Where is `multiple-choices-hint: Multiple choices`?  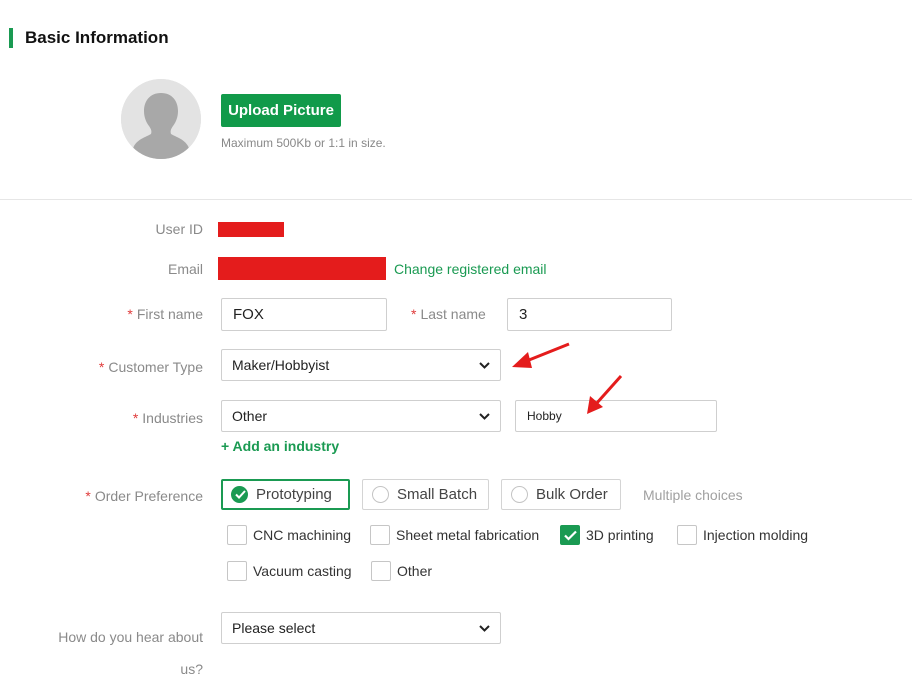
multiple-choices-hint: Multiple choices is located at coordinates (693, 495).